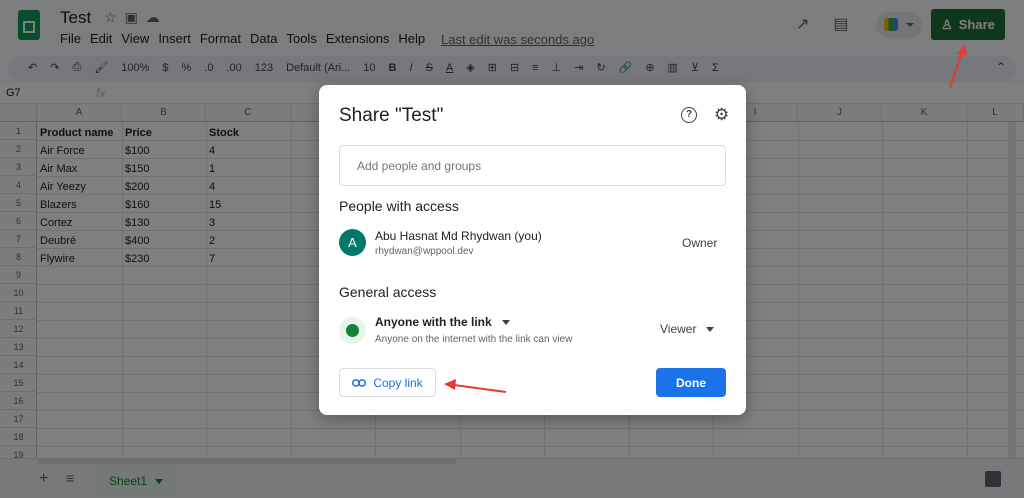  Describe the element at coordinates (700, 243) in the screenshot. I see `person-role: Owner` at that location.